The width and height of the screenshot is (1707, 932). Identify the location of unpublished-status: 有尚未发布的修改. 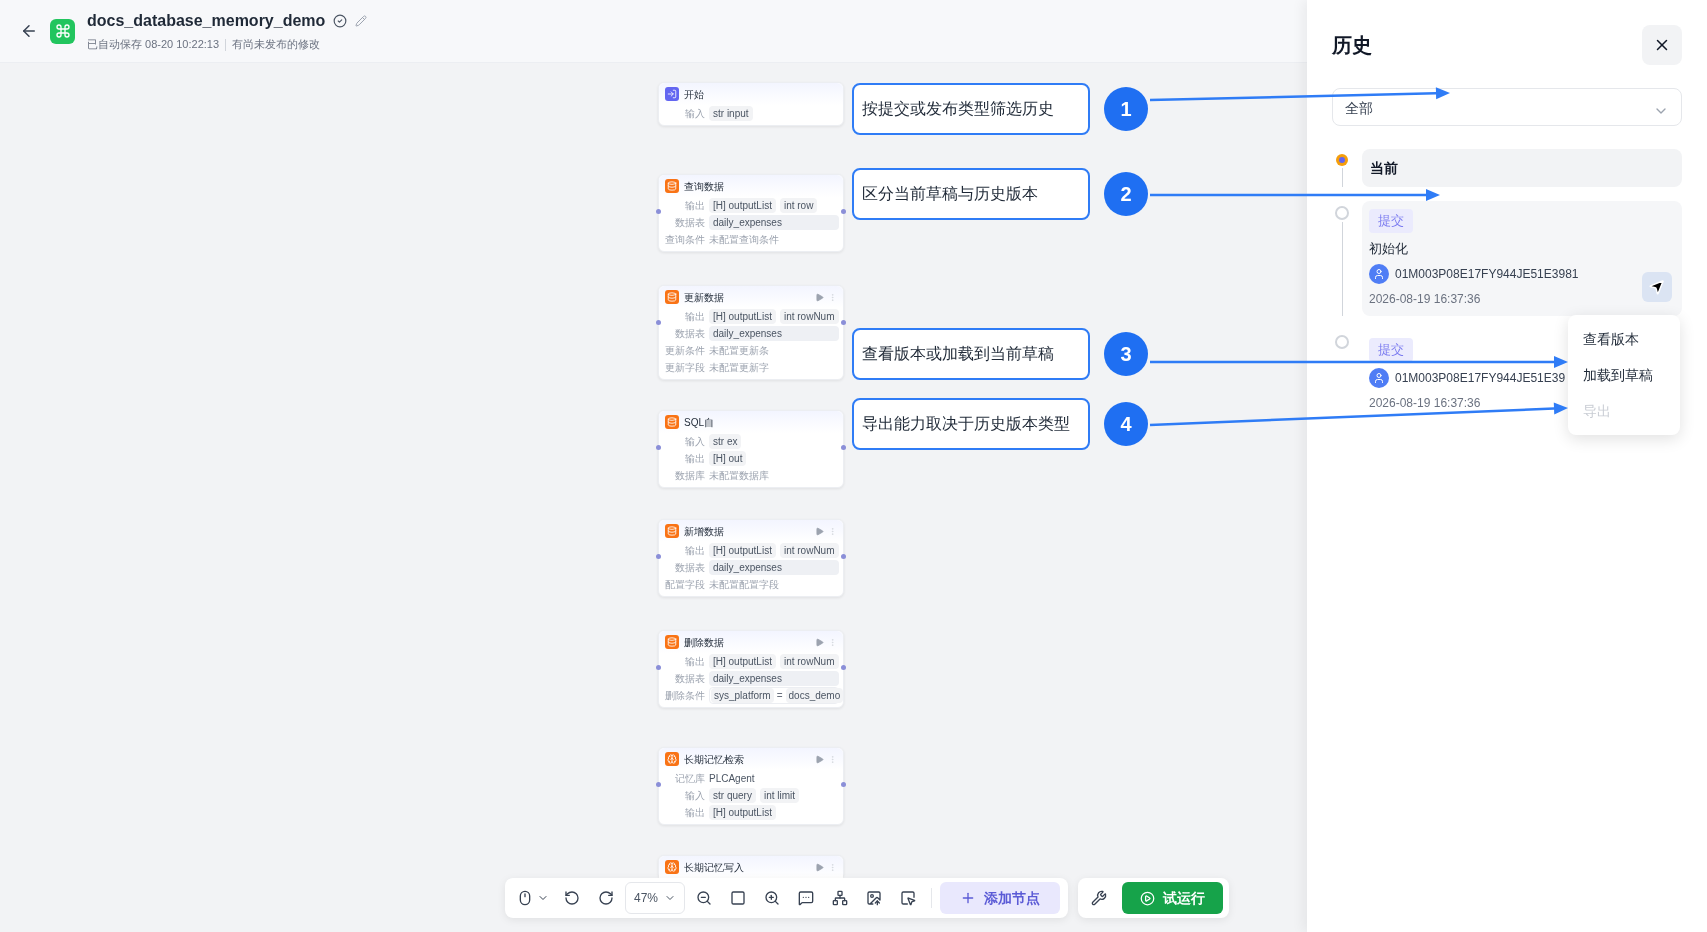
(276, 45).